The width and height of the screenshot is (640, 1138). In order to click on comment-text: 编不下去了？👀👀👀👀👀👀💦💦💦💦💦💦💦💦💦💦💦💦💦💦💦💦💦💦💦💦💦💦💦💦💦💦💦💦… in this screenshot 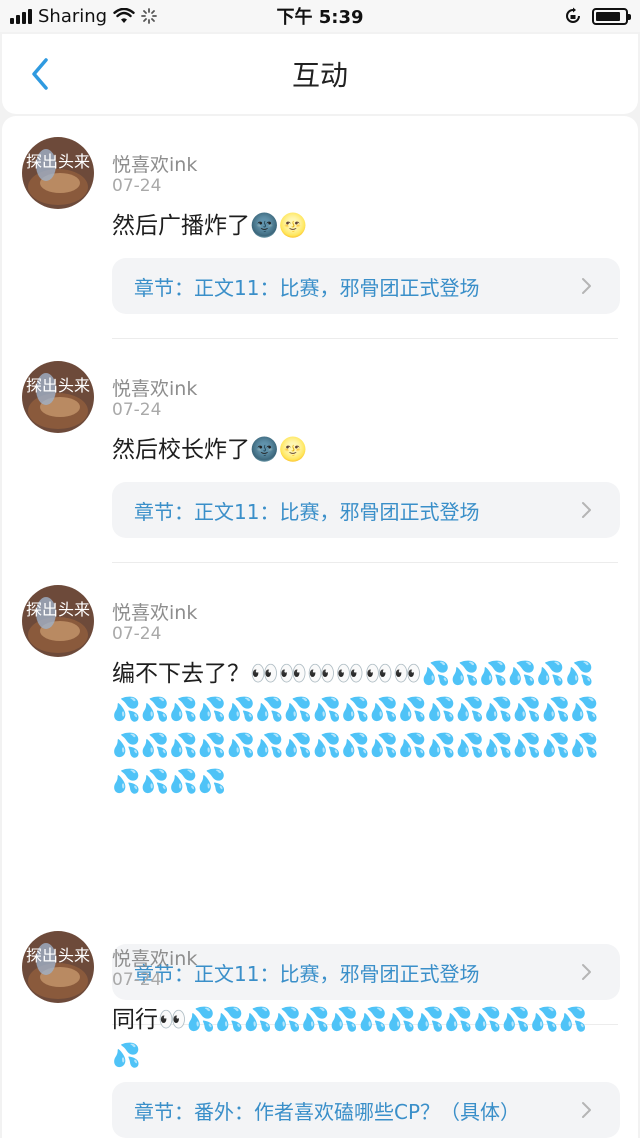, I will do `click(355, 728)`.